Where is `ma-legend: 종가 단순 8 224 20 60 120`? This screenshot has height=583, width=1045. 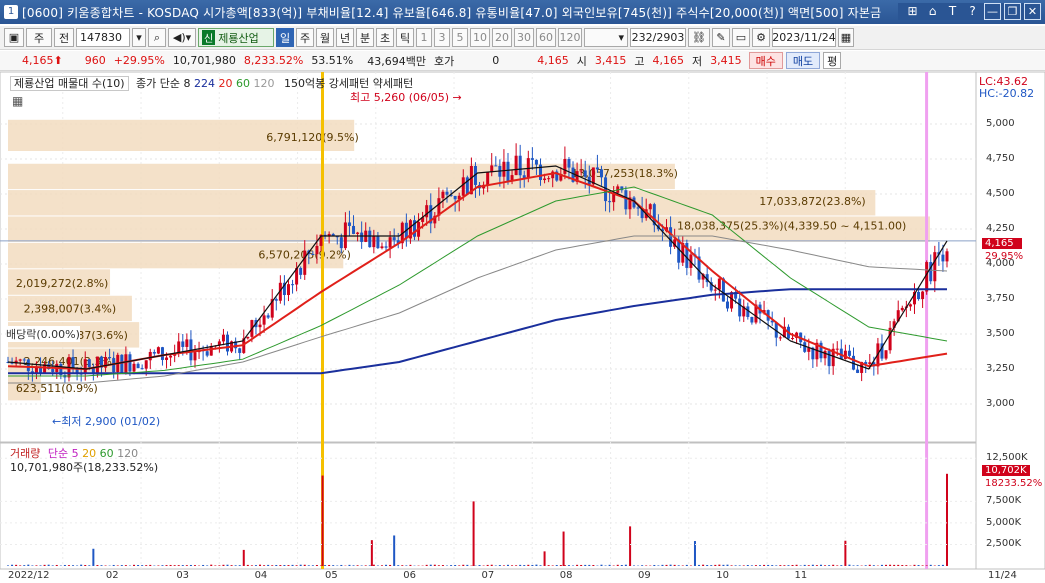 ma-legend: 종가 단순 8 224 20 60 120 is located at coordinates (207, 83).